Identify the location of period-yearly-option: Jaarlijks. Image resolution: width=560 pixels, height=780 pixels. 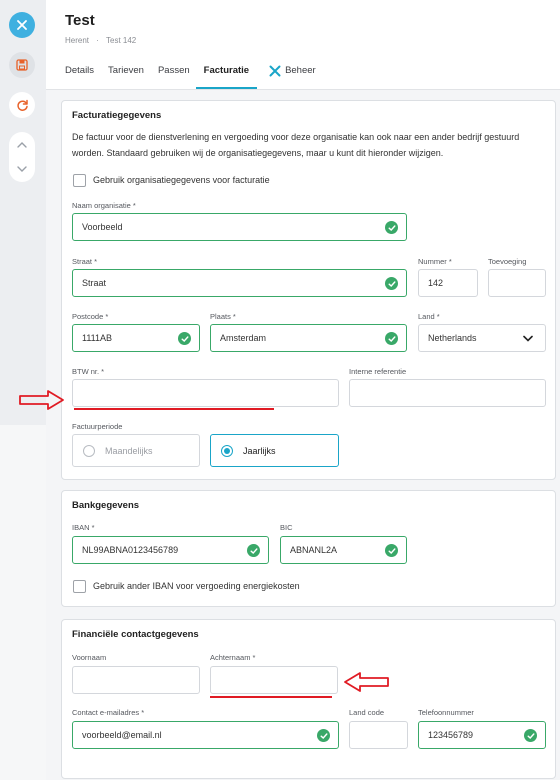
(274, 450).